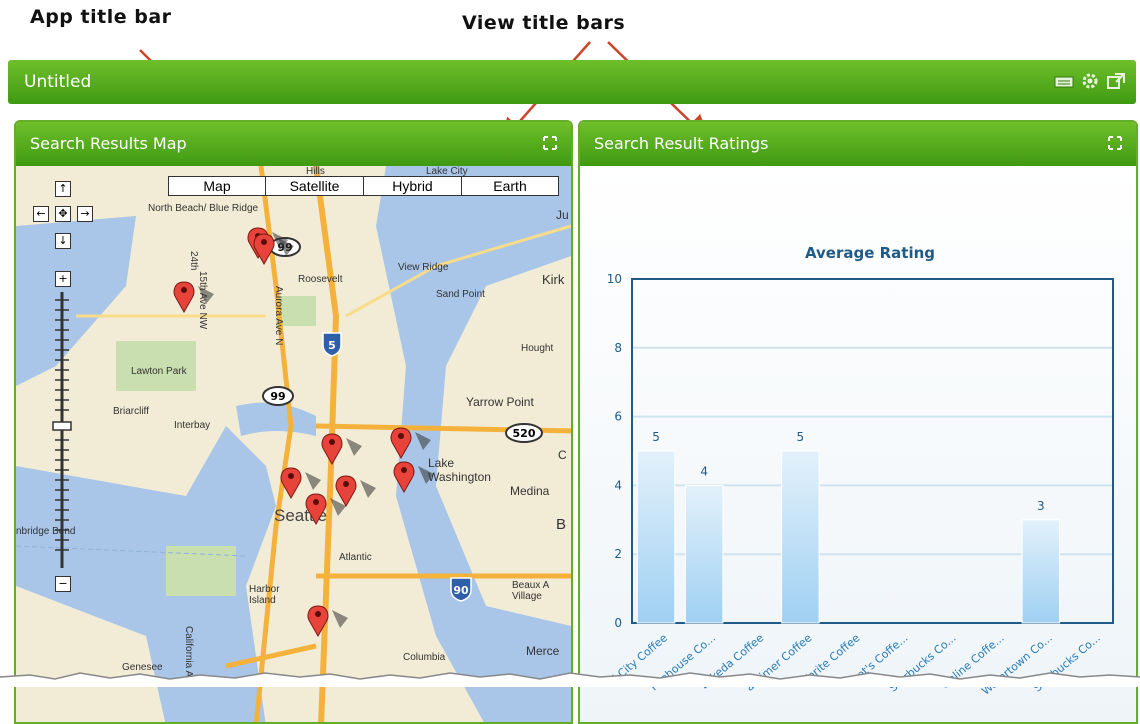 Image resolution: width=1140 pixels, height=724 pixels. What do you see at coordinates (704, 471) in the screenshot?
I see `data-label: 4` at bounding box center [704, 471].